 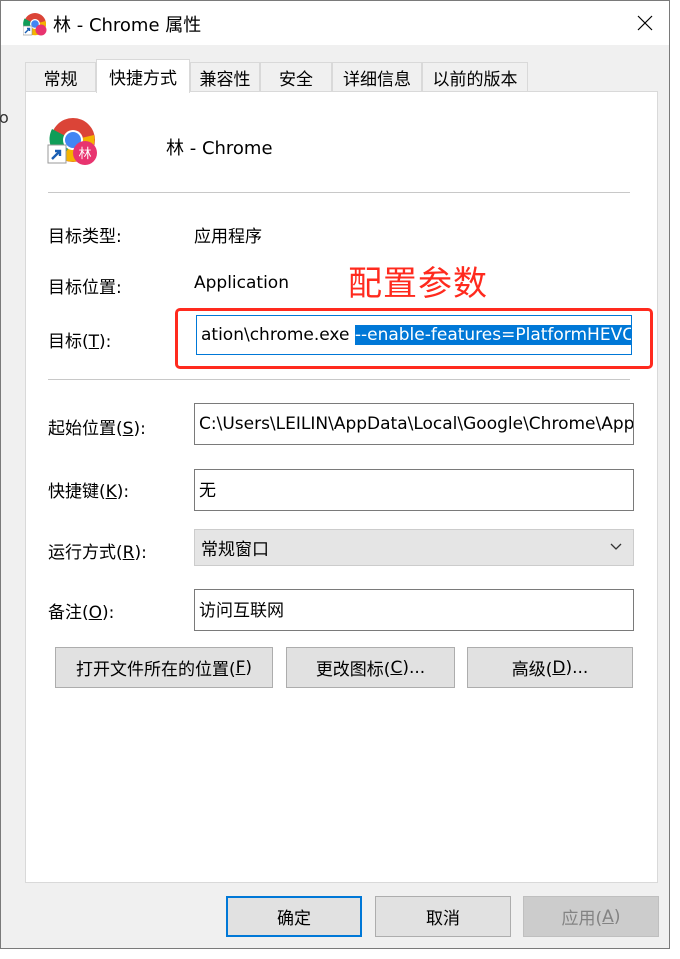 What do you see at coordinates (582, 919) in the screenshot?
I see `button-text: 应用(` at bounding box center [582, 919].